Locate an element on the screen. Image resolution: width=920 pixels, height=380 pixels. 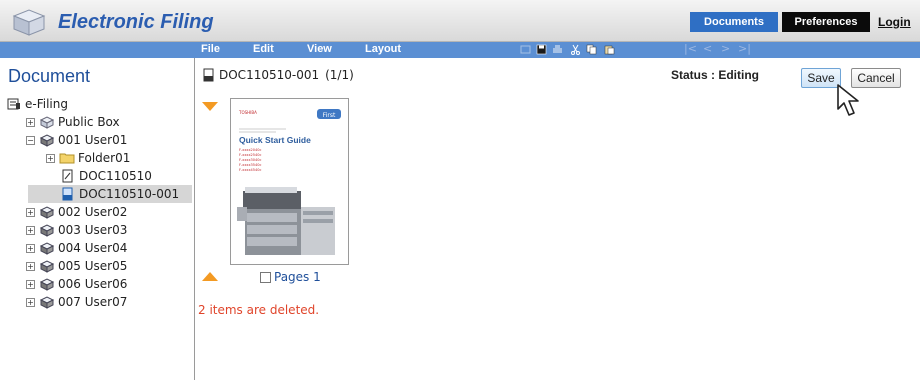
document-title: DOC110510-001 is located at coordinates (269, 75).